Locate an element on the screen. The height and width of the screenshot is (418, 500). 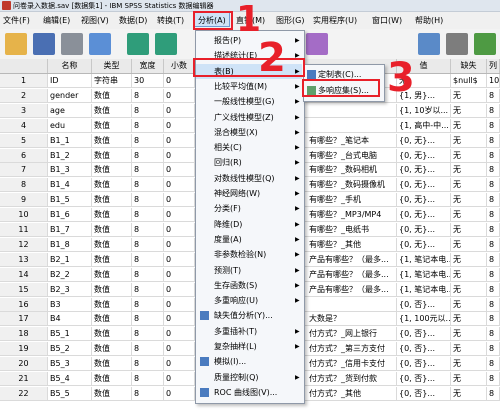
menu-utilities: 实用程序(U) is located at coordinates (335, 20).